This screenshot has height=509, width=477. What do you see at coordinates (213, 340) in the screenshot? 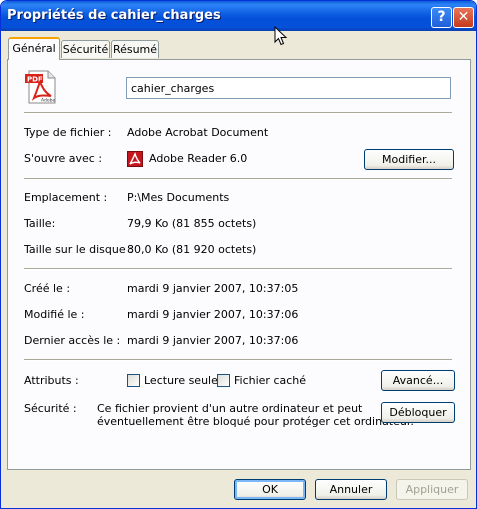
I see `accessed-value: mardi 9 janvier 2007, 10:37:06` at bounding box center [213, 340].